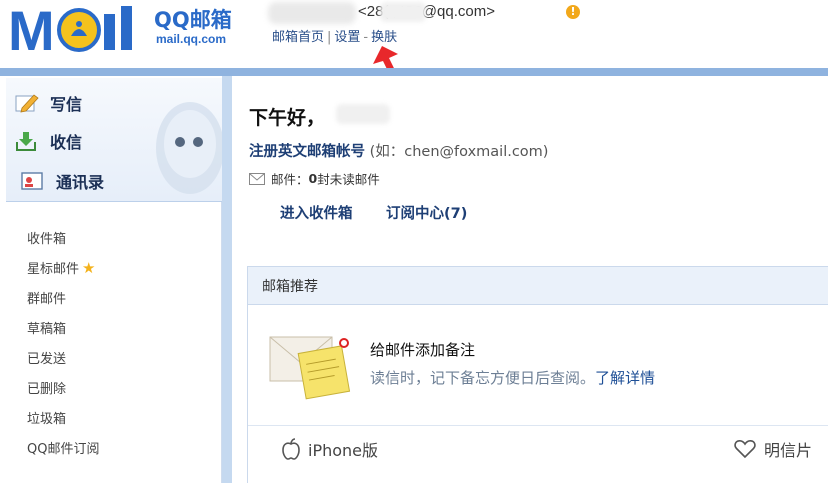 This screenshot has height=483, width=828. Describe the element at coordinates (89, 268) in the screenshot. I see `star-icon: ★` at that location.